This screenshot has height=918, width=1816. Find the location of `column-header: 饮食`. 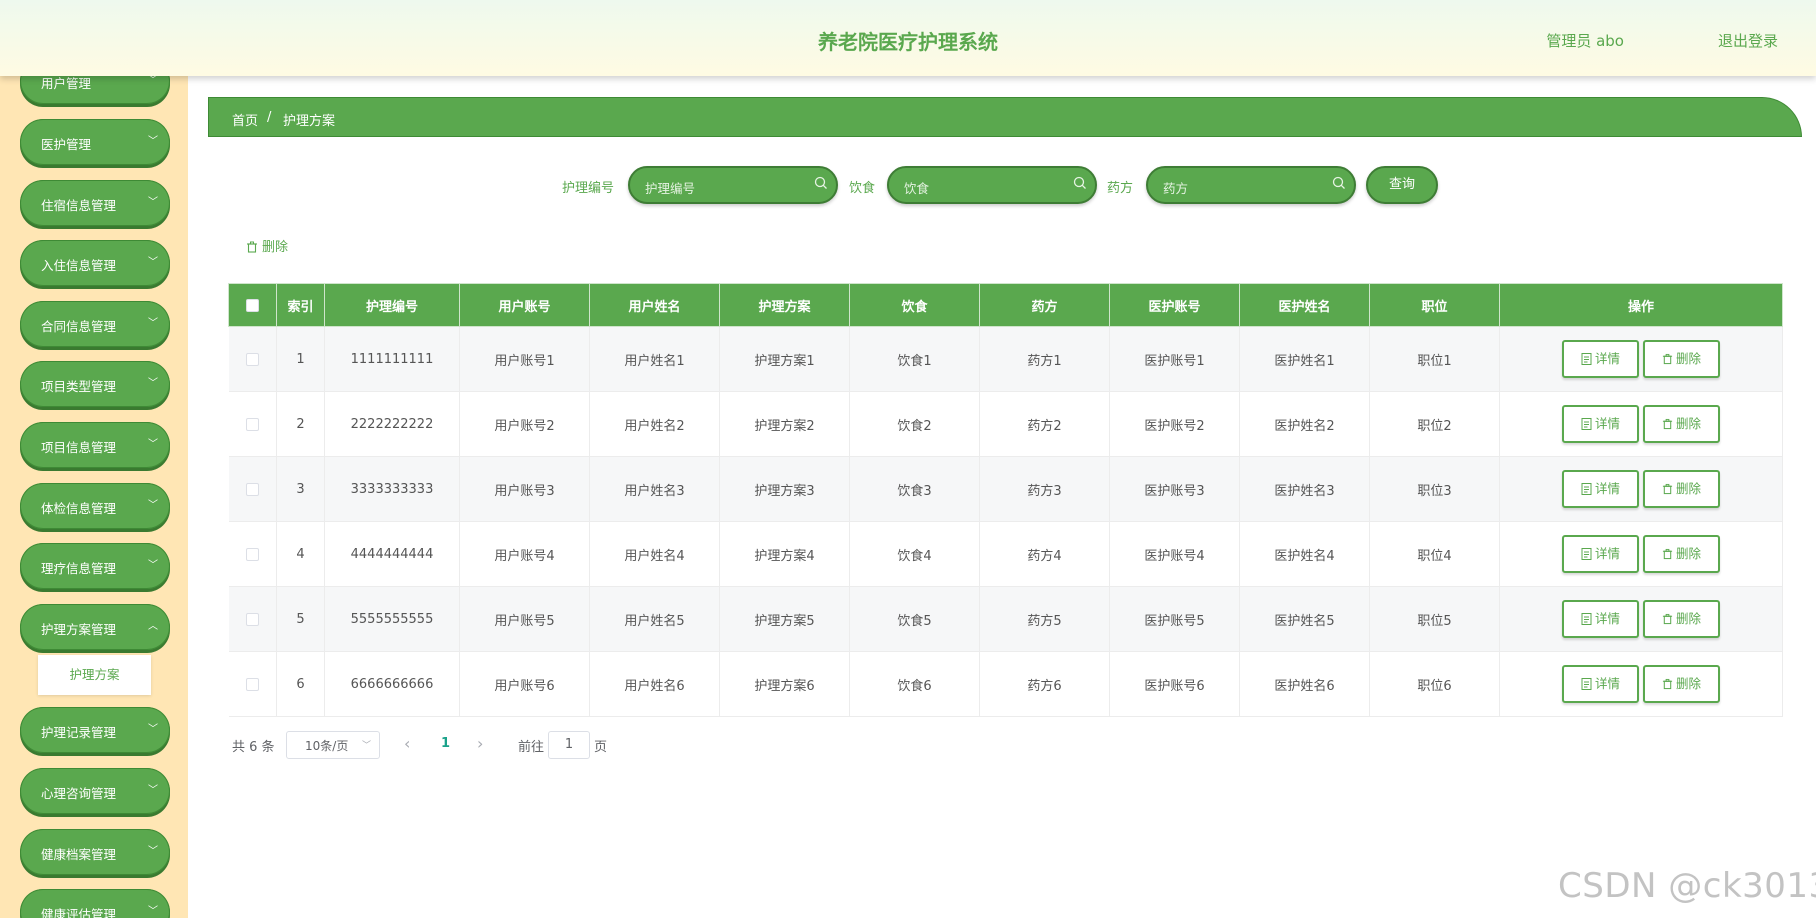

column-header: 饮食 is located at coordinates (914, 305).